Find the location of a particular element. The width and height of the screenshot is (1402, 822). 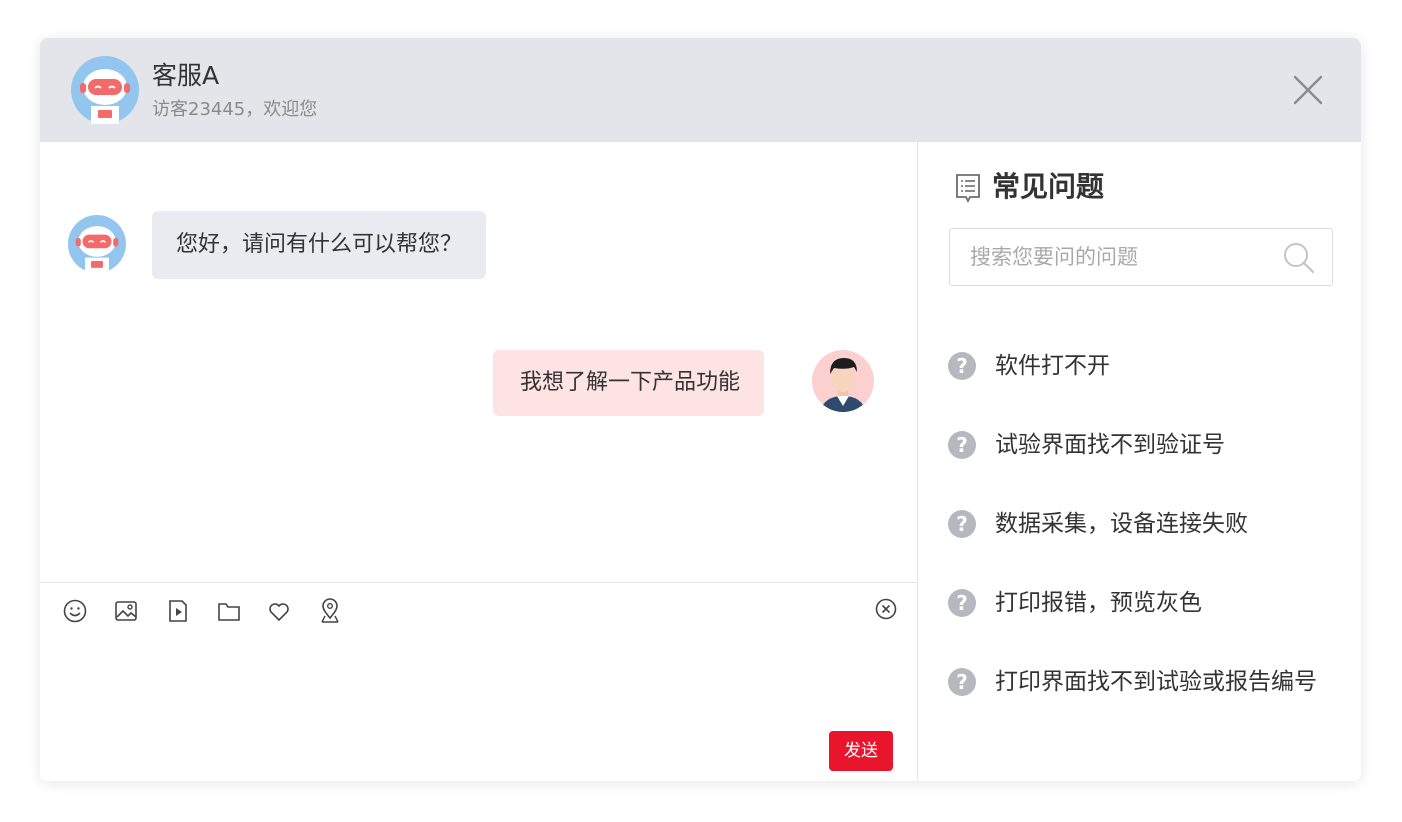

faq-item-label: 数据采集，设备连接失败 is located at coordinates (1121, 523).